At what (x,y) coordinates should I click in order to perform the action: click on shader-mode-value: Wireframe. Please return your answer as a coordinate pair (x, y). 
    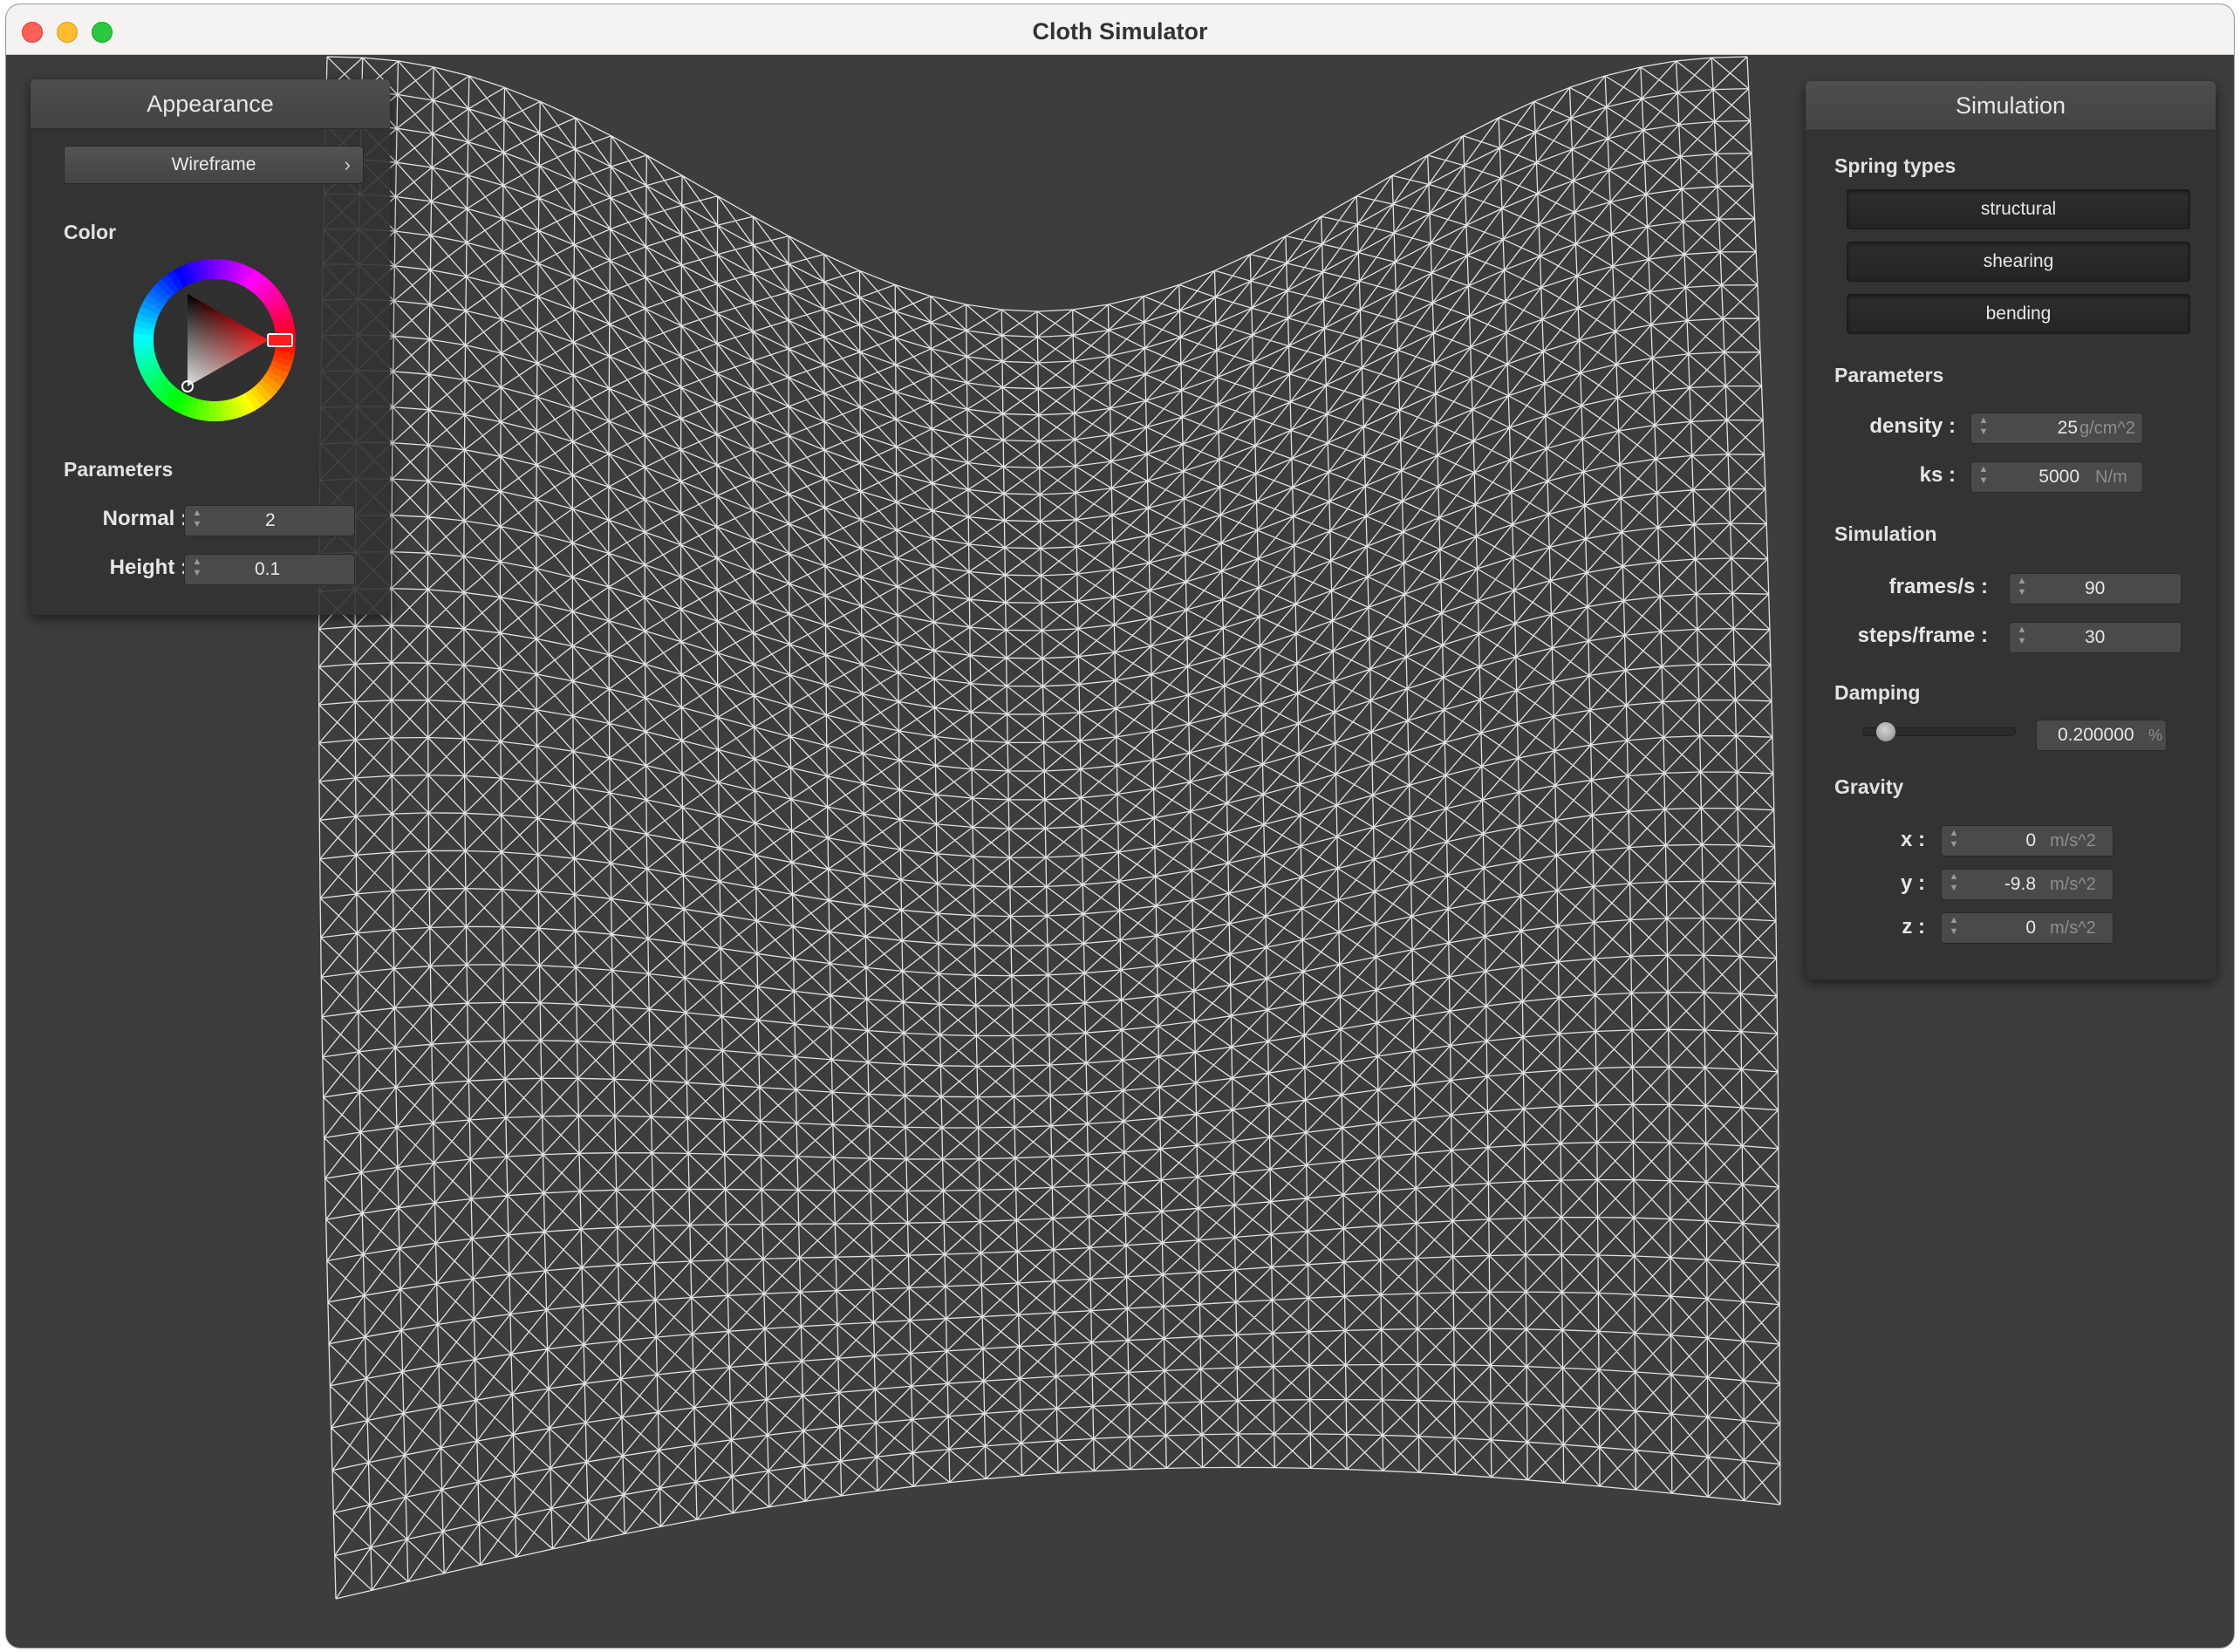
    Looking at the image, I should click on (213, 164).